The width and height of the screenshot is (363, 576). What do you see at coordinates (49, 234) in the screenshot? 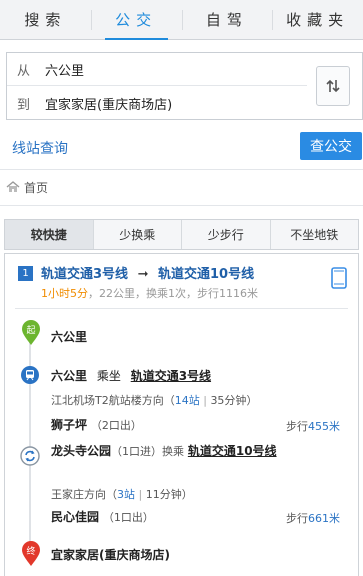
I see `sort-fastest: 较快捷` at bounding box center [49, 234].